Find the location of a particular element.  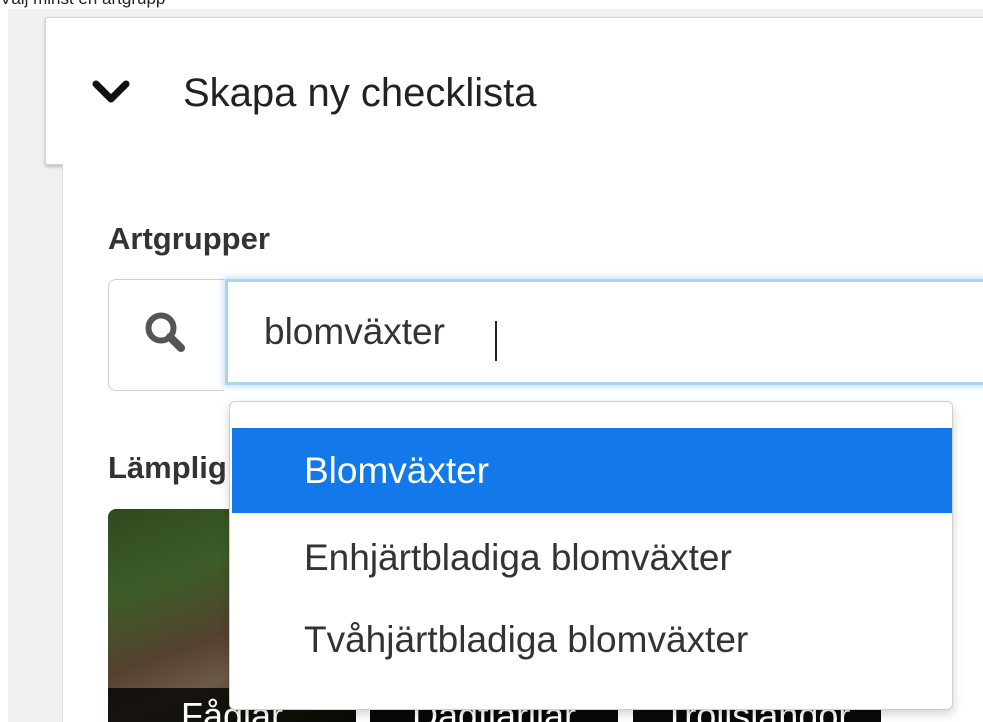

left-strip is located at coordinates (4, 365).